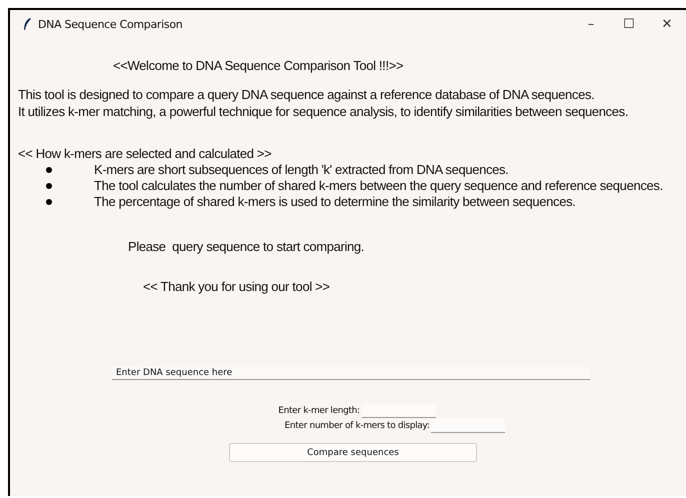  Describe the element at coordinates (319, 411) in the screenshot. I see `field-label: Enter k-mer length:` at that location.